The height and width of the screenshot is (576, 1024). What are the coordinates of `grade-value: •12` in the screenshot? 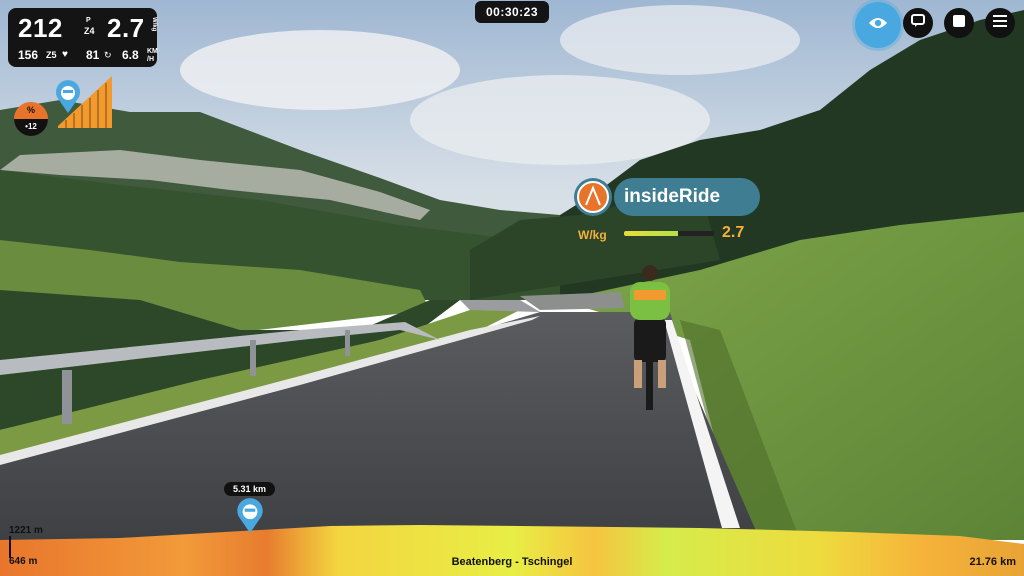 It's located at (31, 127).